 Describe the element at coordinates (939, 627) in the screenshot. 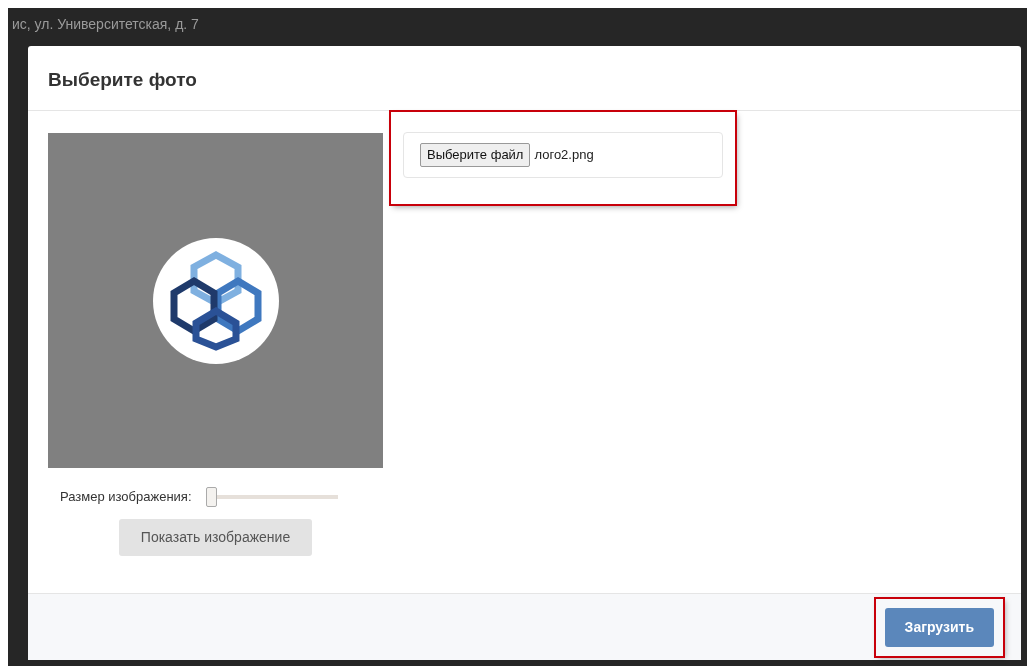

I see `upload-button: Загрузить` at that location.